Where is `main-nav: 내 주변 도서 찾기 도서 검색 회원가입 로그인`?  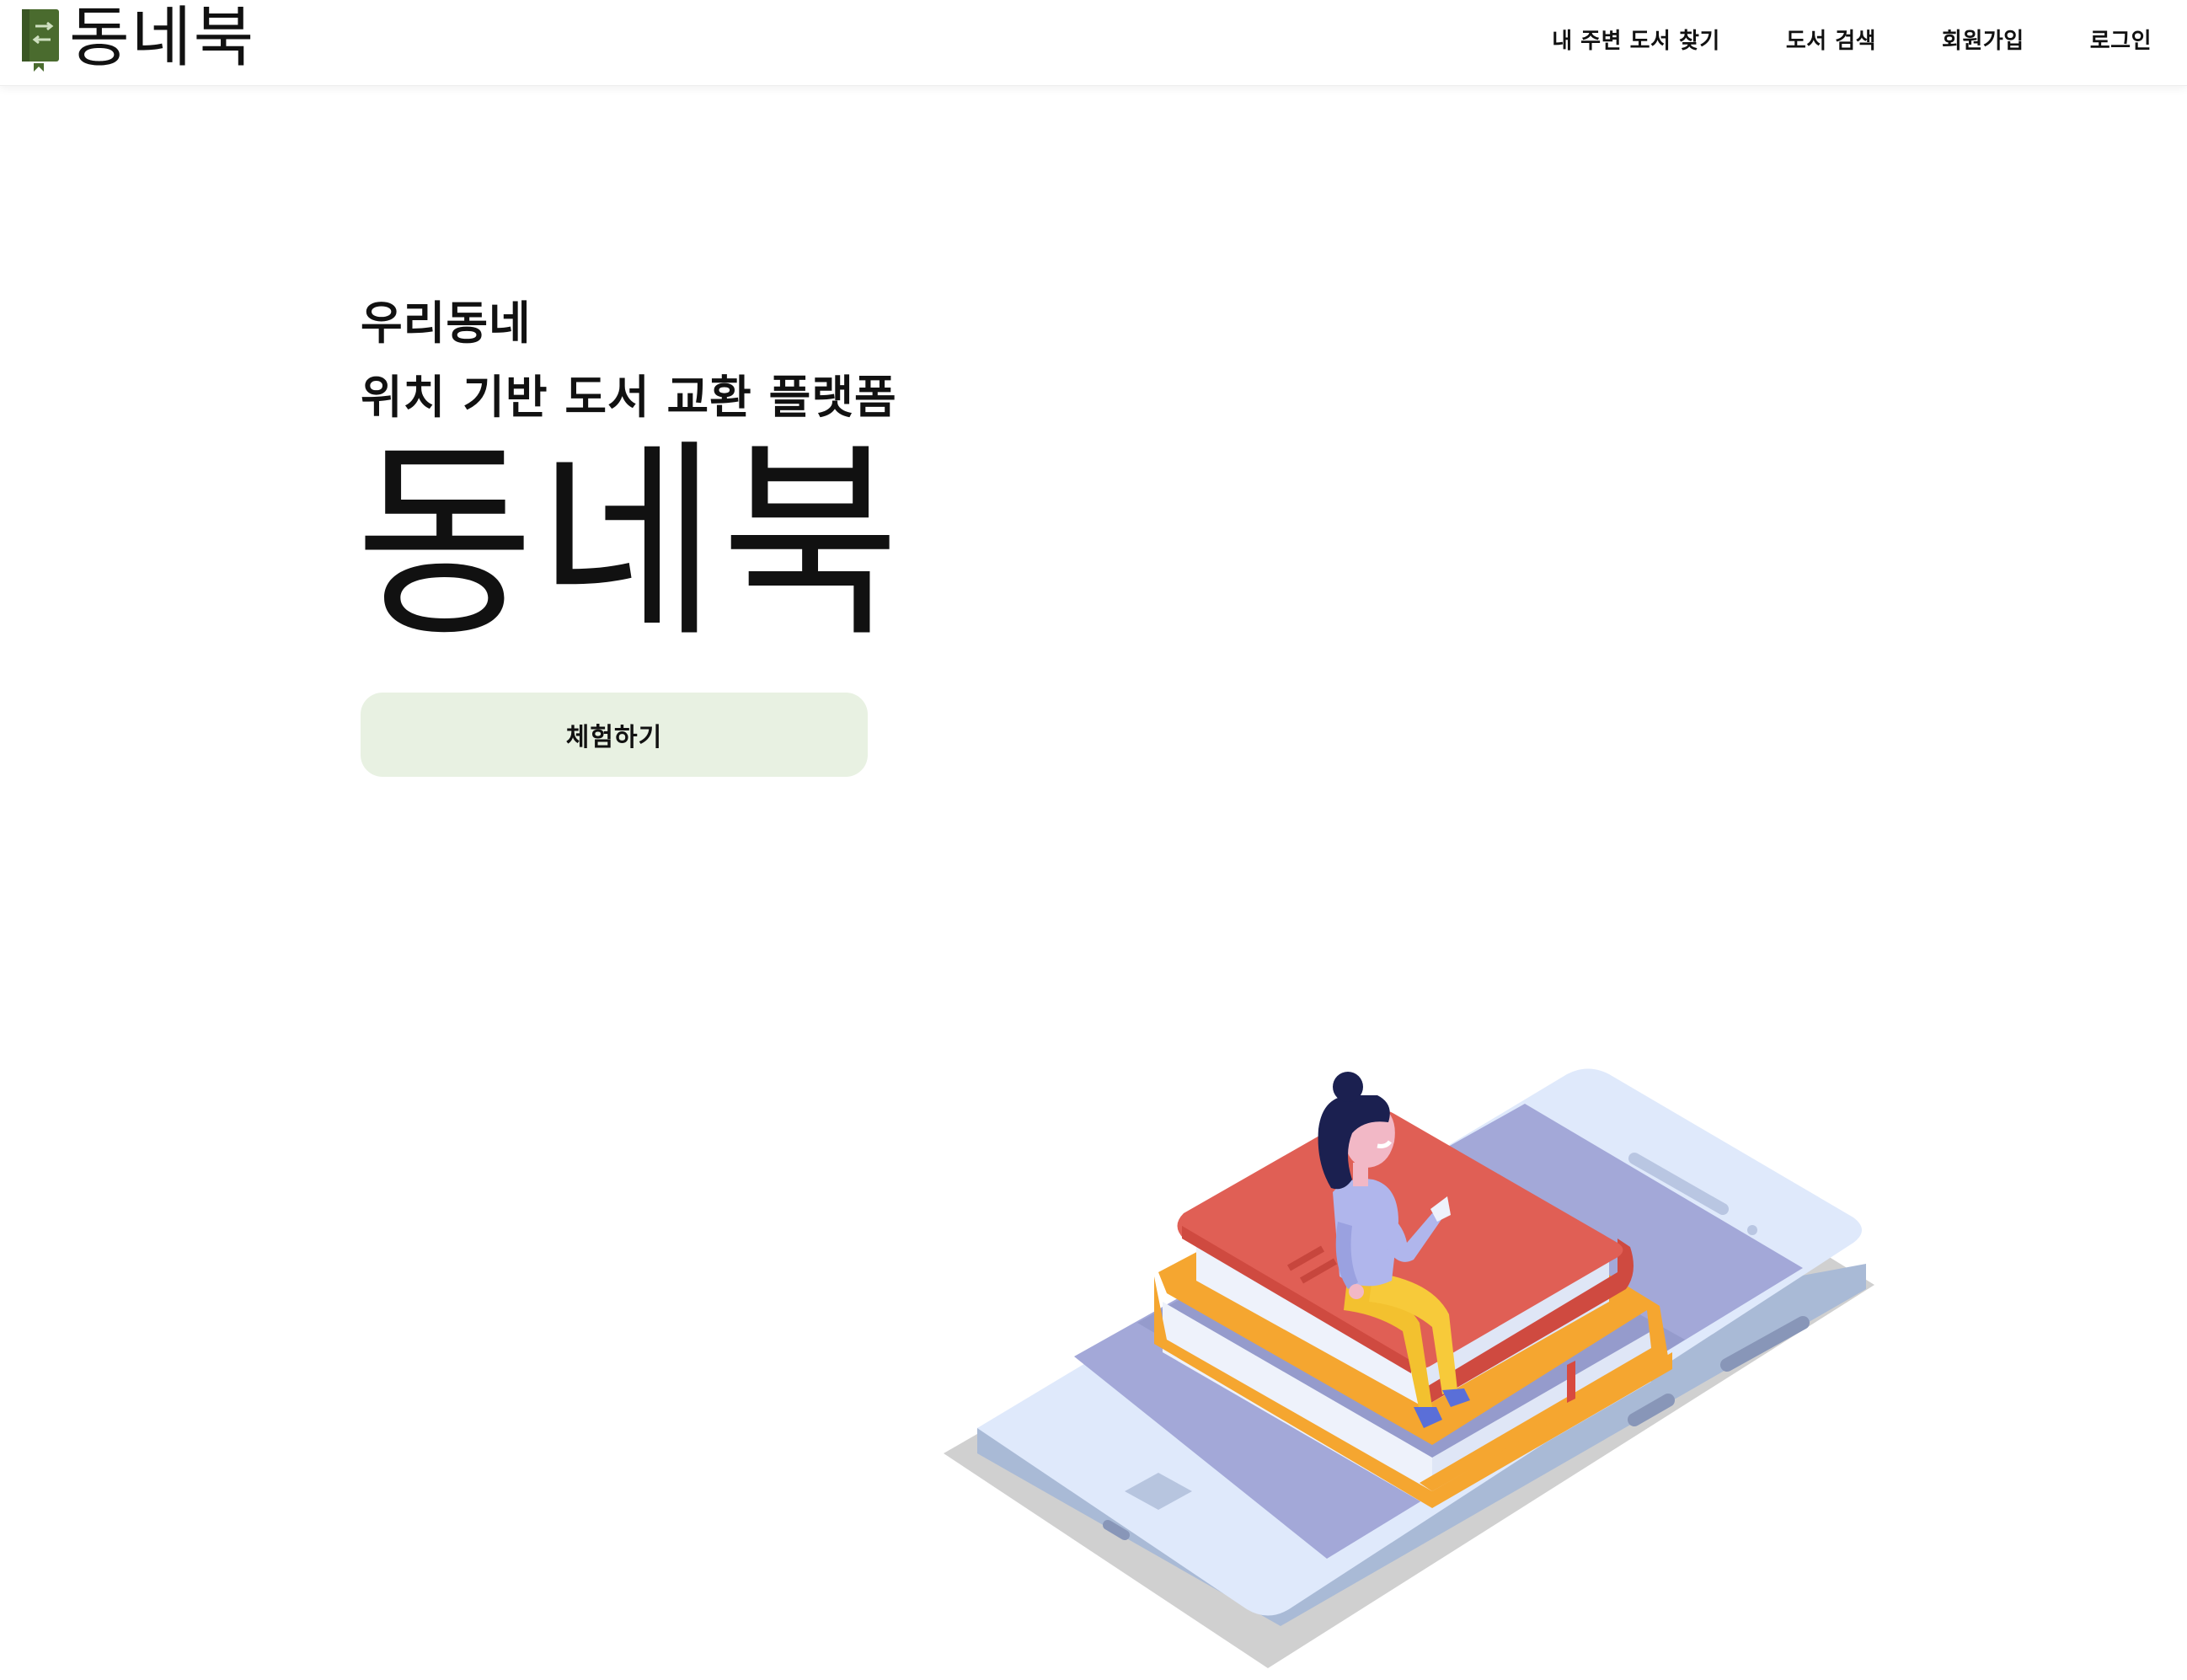 main-nav: 내 주변 도서 찾기 도서 검색 회원가입 로그인 is located at coordinates (1852, 39).